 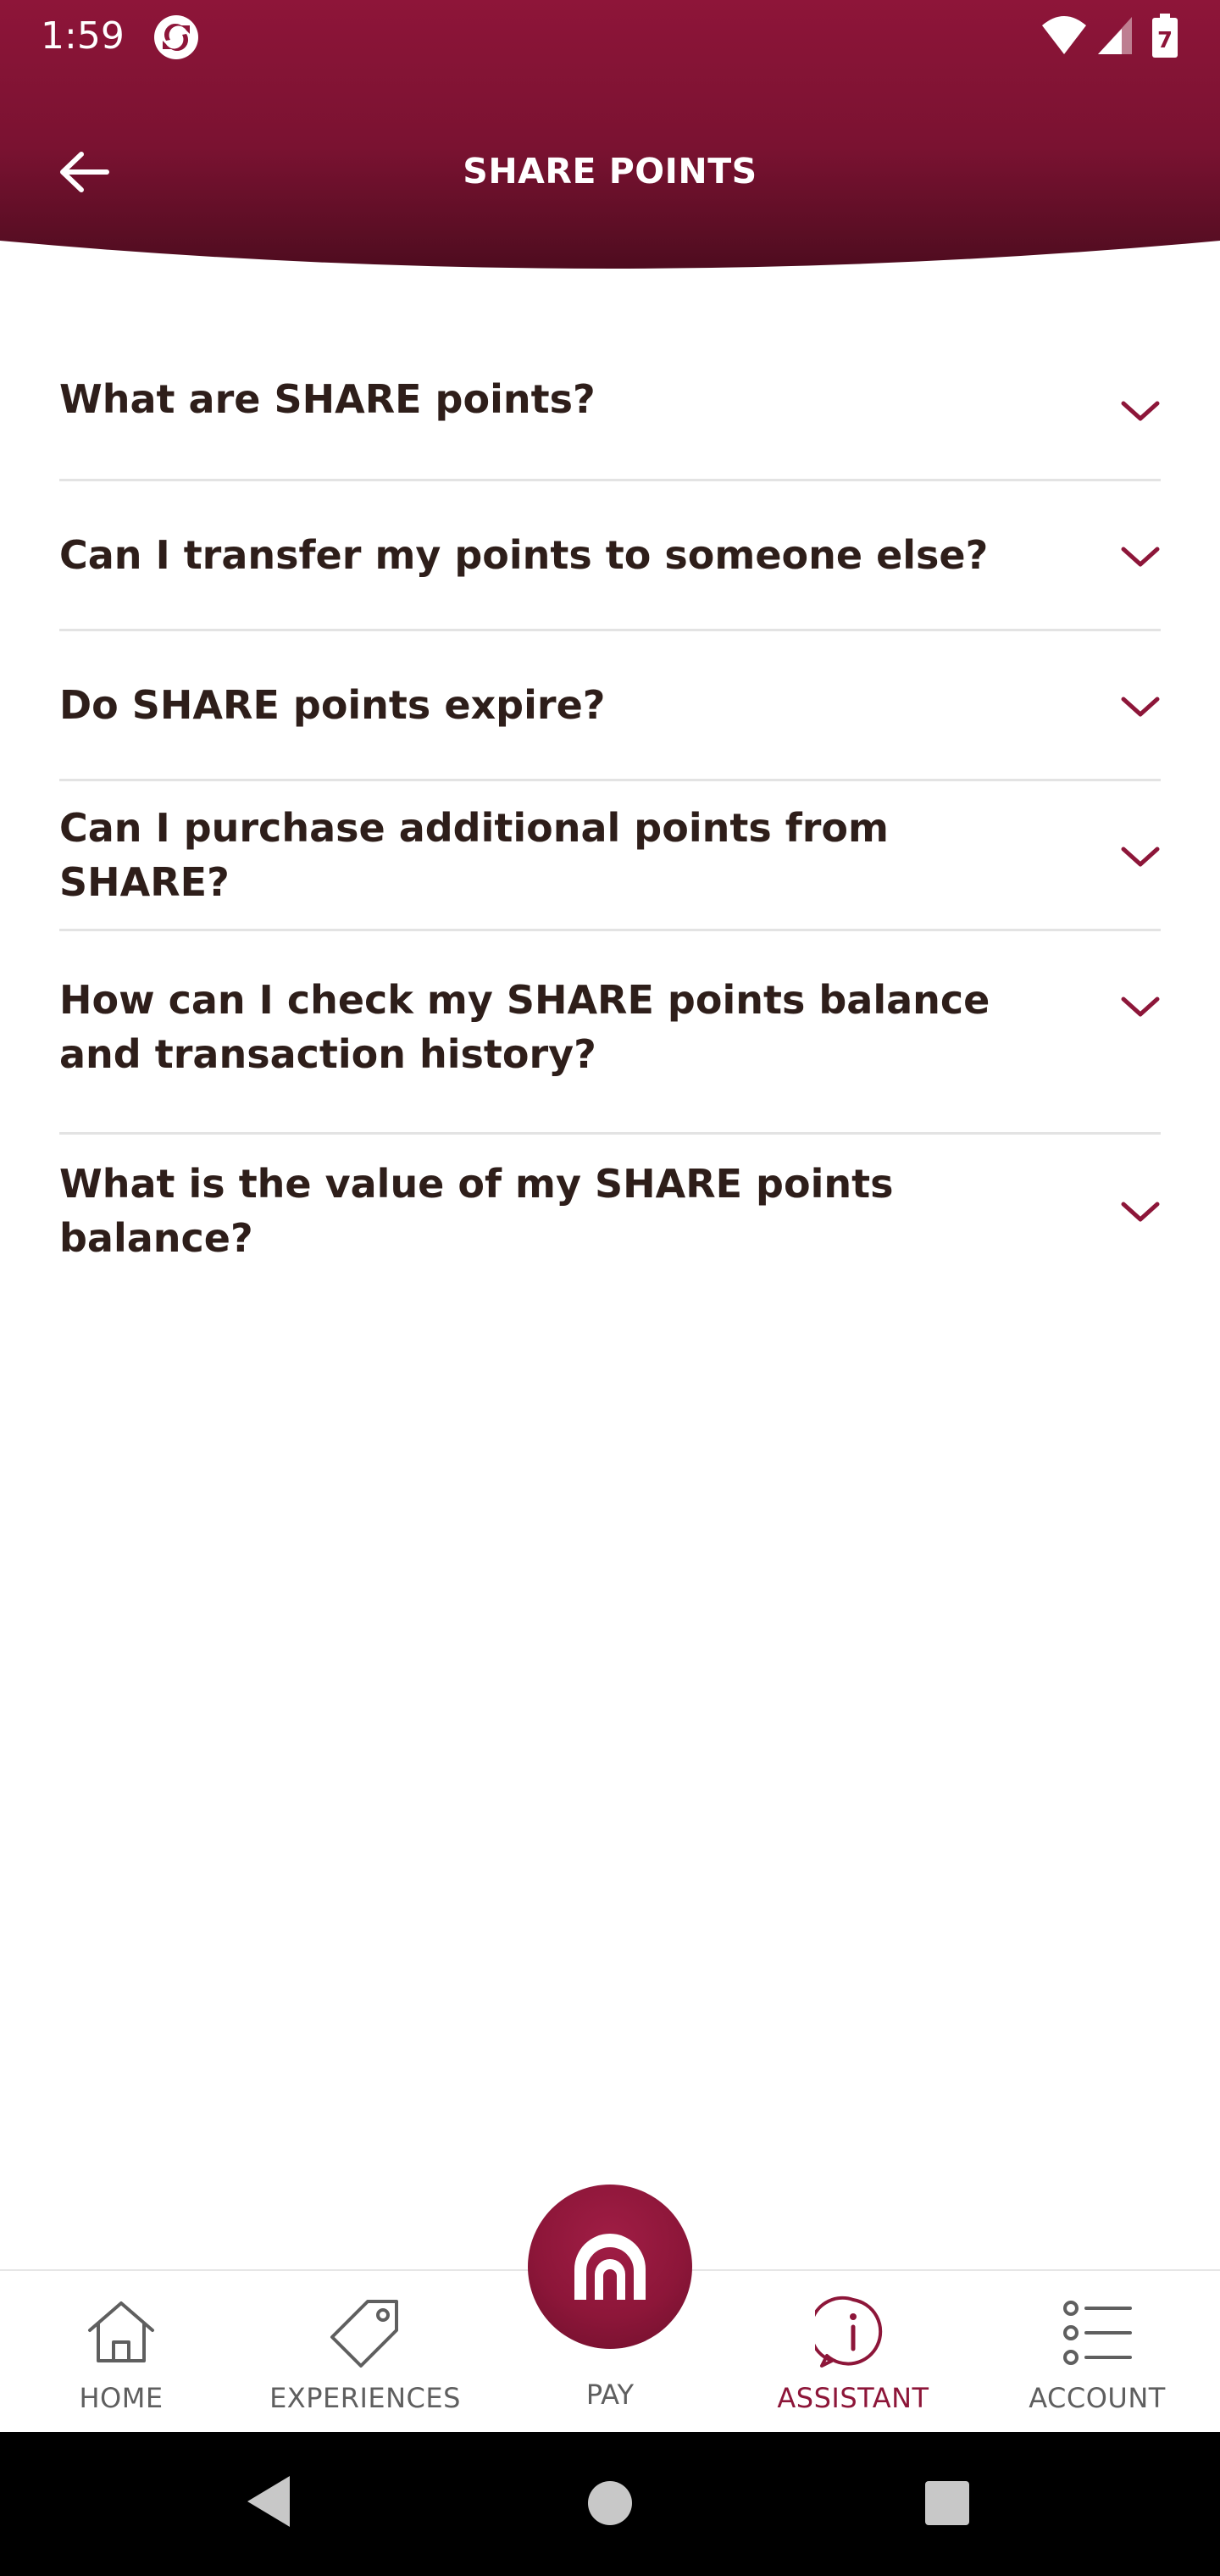 I want to click on list-icon, so click(x=1097, y=2333).